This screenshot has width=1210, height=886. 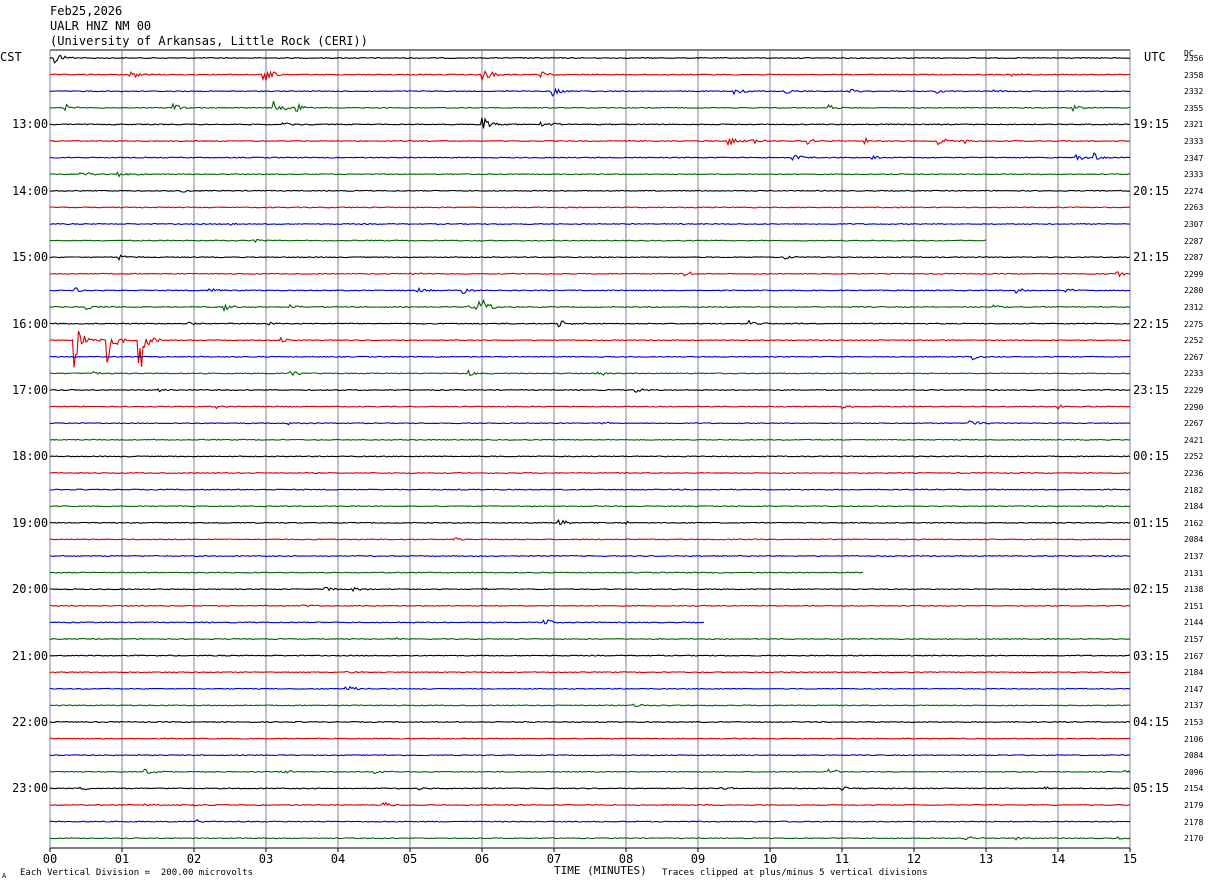 What do you see at coordinates (86, 11) in the screenshot?
I see `date-label: Feb25,2026` at bounding box center [86, 11].